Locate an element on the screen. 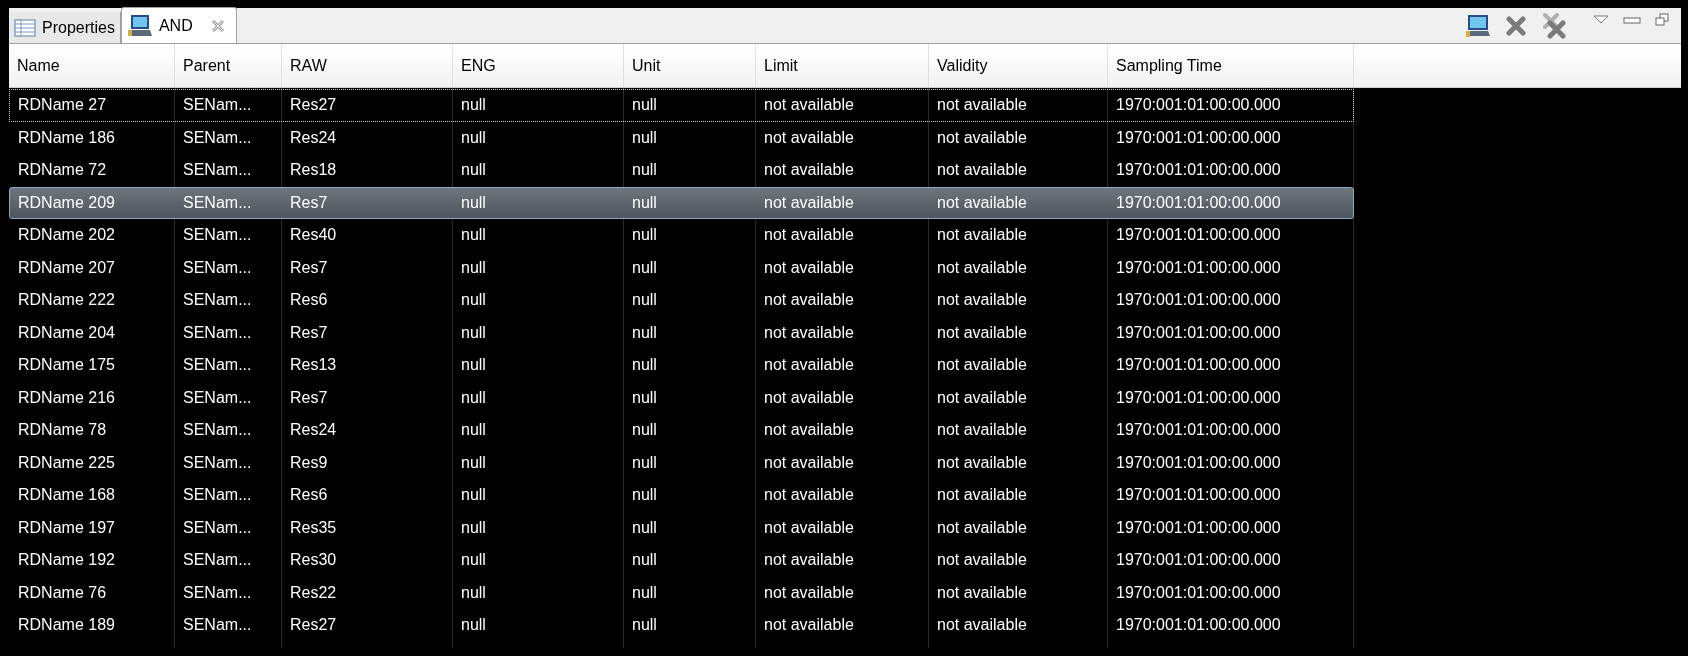 The width and height of the screenshot is (1688, 656). table-cell-text: RDName 197 is located at coordinates (66, 527).